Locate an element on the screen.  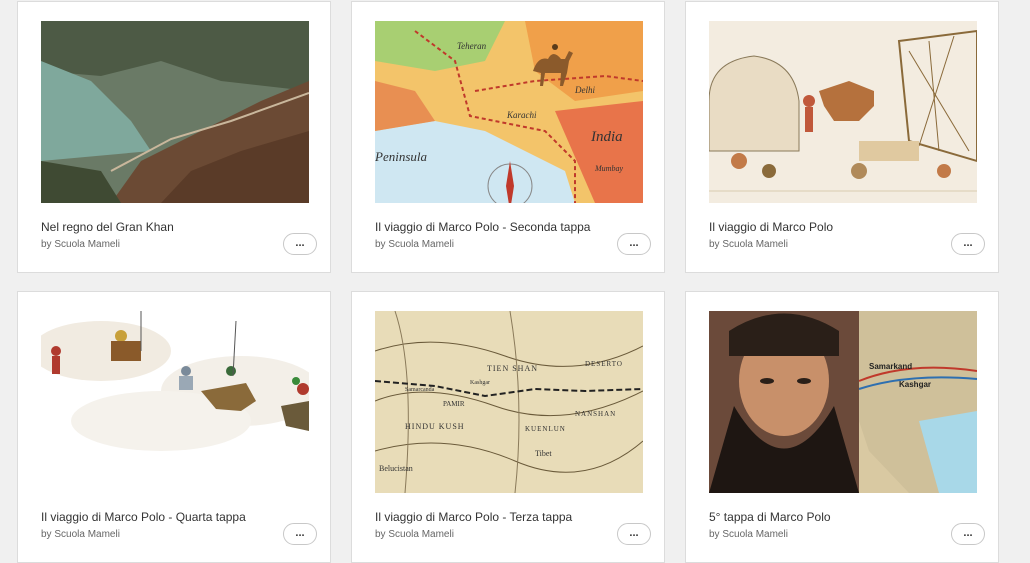
card-title: Il viaggio di Marco Polo - Terza tappa is located at coordinates (473, 517).